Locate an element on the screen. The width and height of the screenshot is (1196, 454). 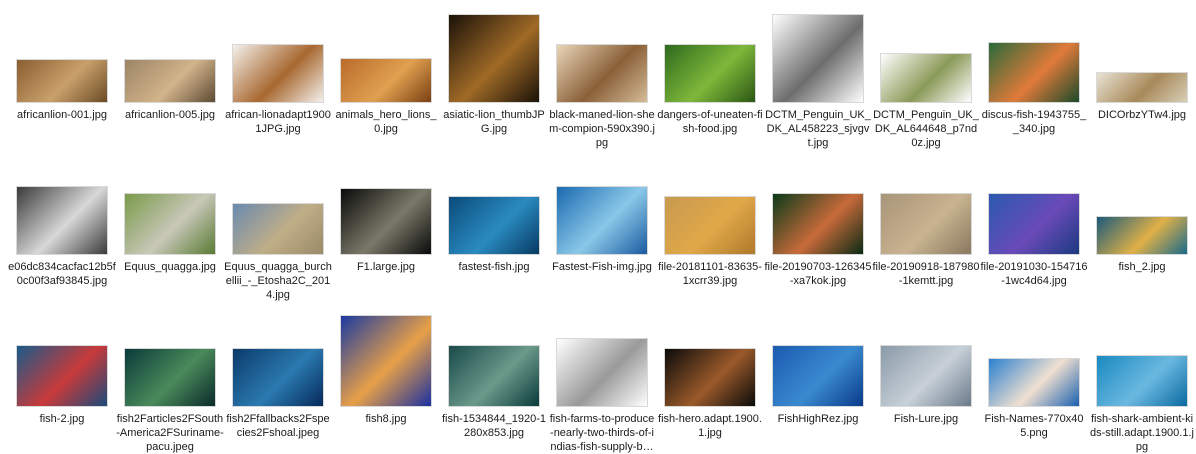
file-name-label: fish_2.jpg is located at coordinates (1142, 267).